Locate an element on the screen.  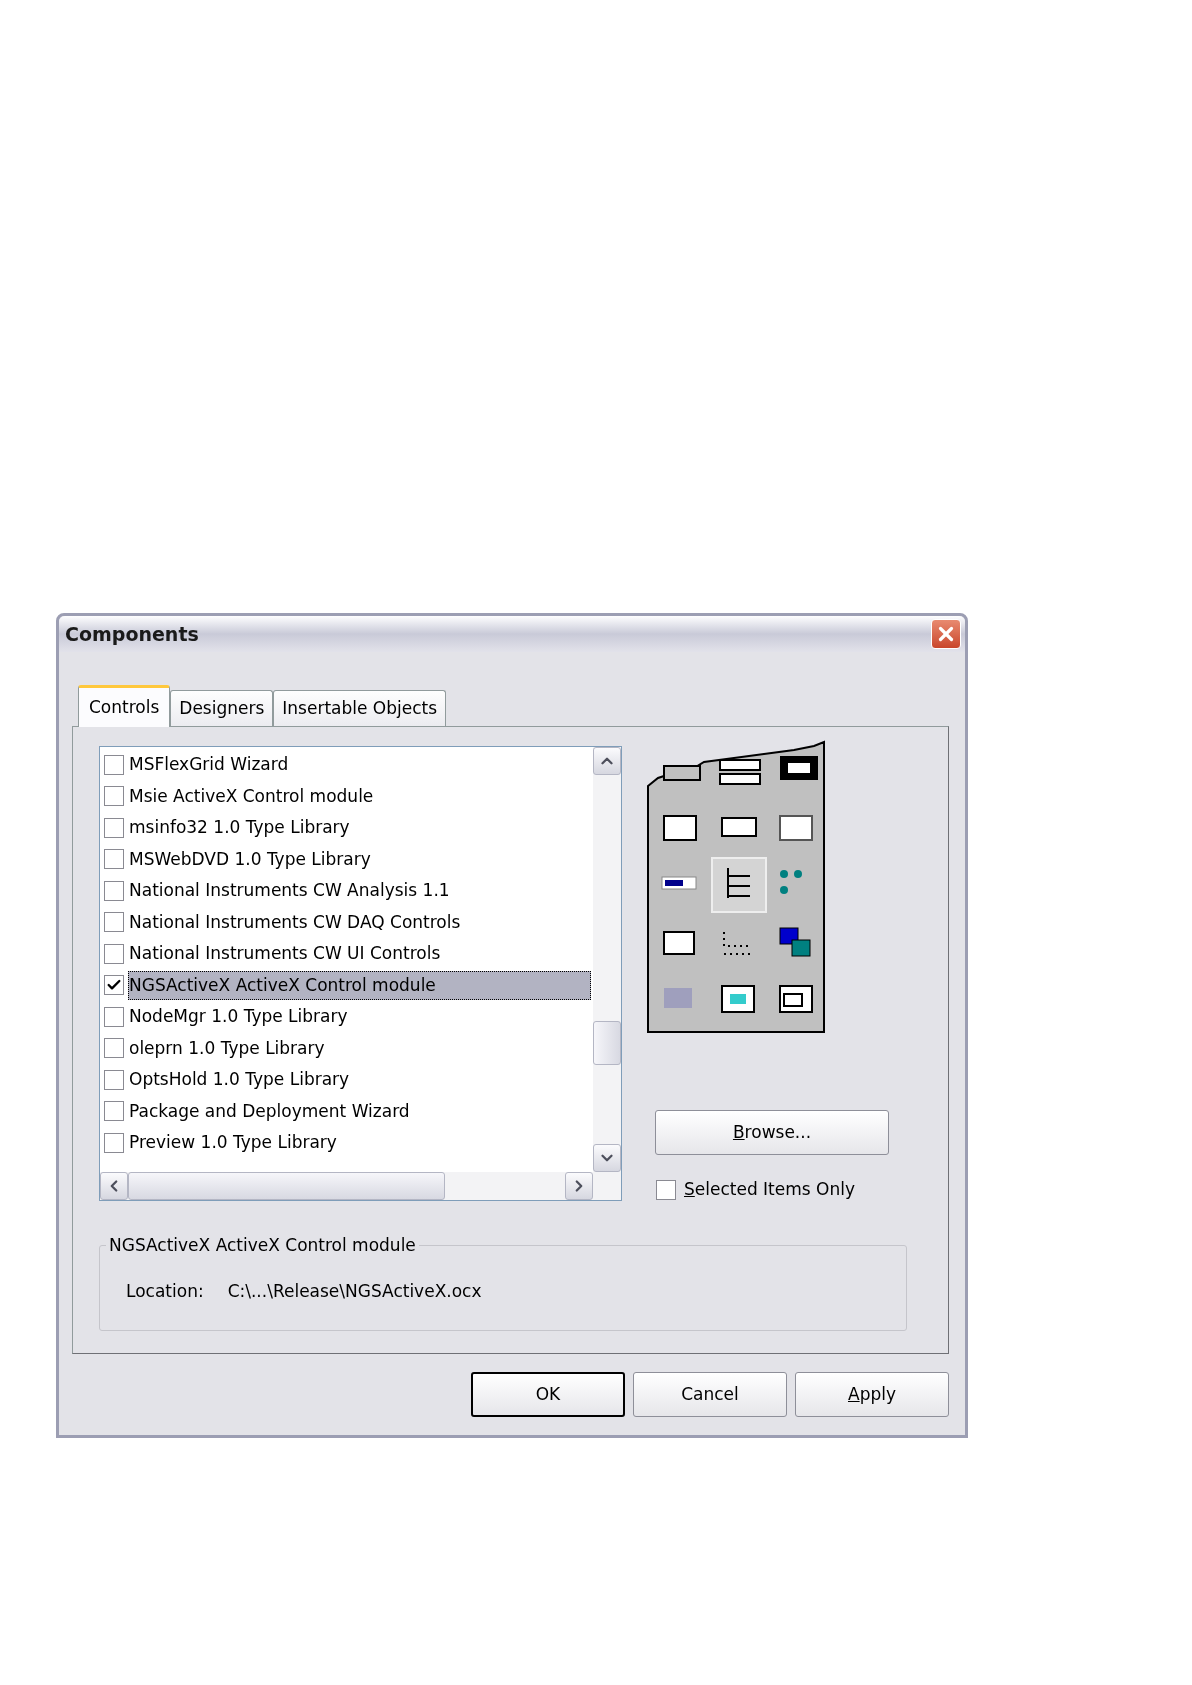
close-button is located at coordinates (946, 634).